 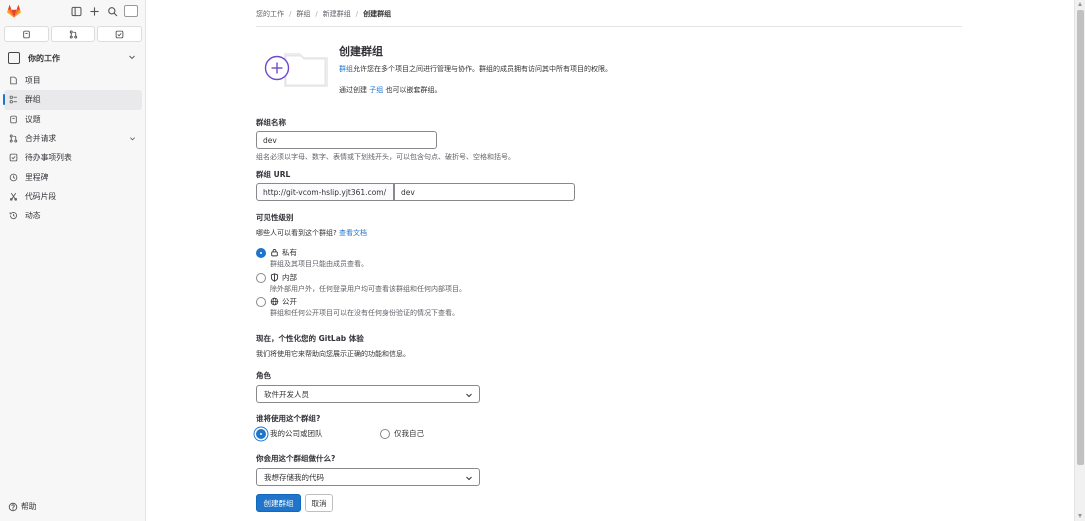 I want to click on visibility-private-radio, so click(x=261, y=252).